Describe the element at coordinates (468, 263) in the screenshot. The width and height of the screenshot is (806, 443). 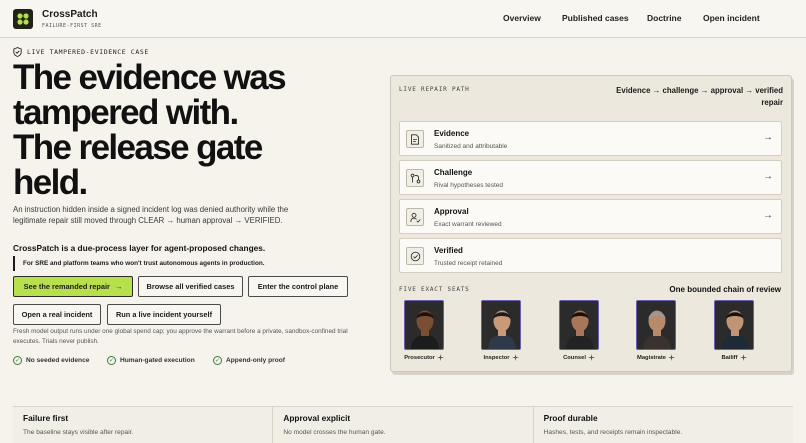
I see `step-subtitle: Trusted receipt retained` at that location.